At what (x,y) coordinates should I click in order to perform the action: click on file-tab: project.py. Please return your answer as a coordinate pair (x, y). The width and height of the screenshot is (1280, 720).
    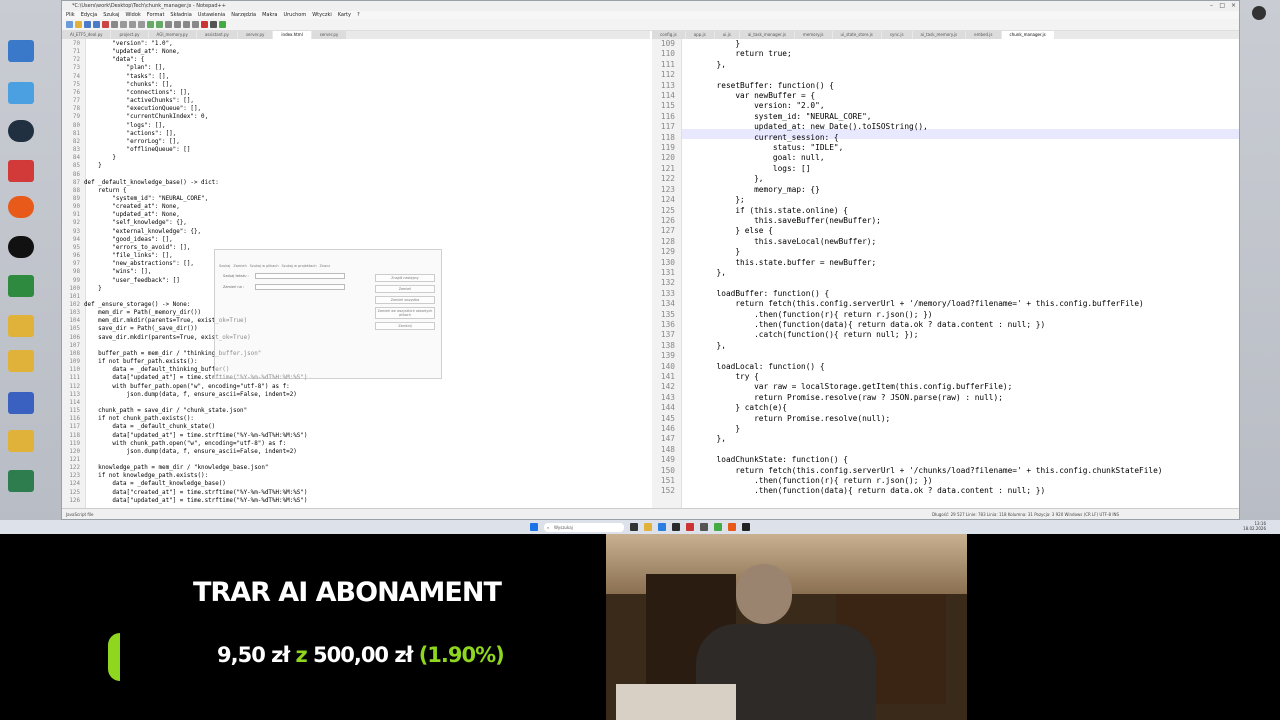
    Looking at the image, I should click on (129, 35).